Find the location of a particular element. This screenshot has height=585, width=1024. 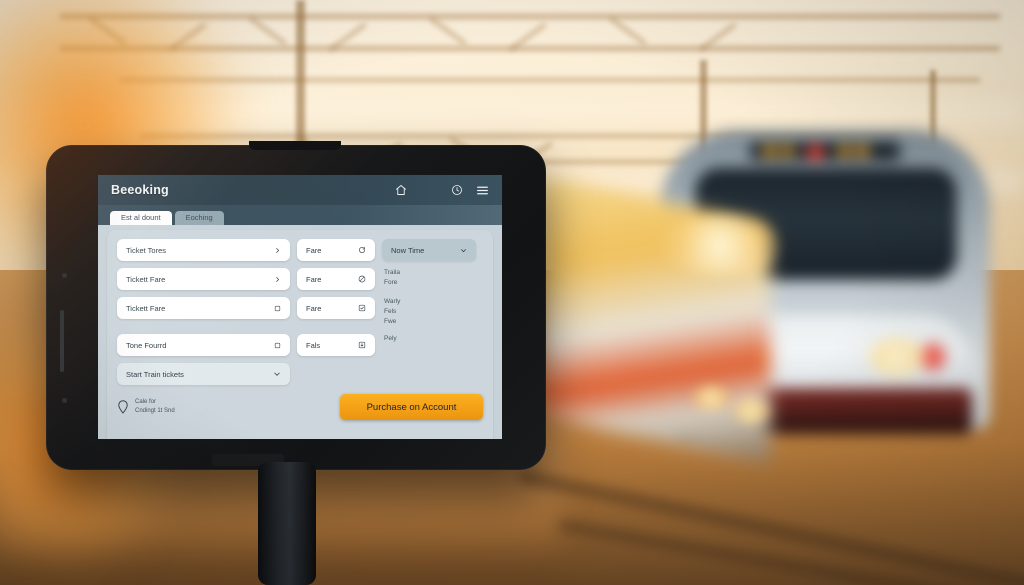

fare-field-2: Fare is located at coordinates (336, 279).